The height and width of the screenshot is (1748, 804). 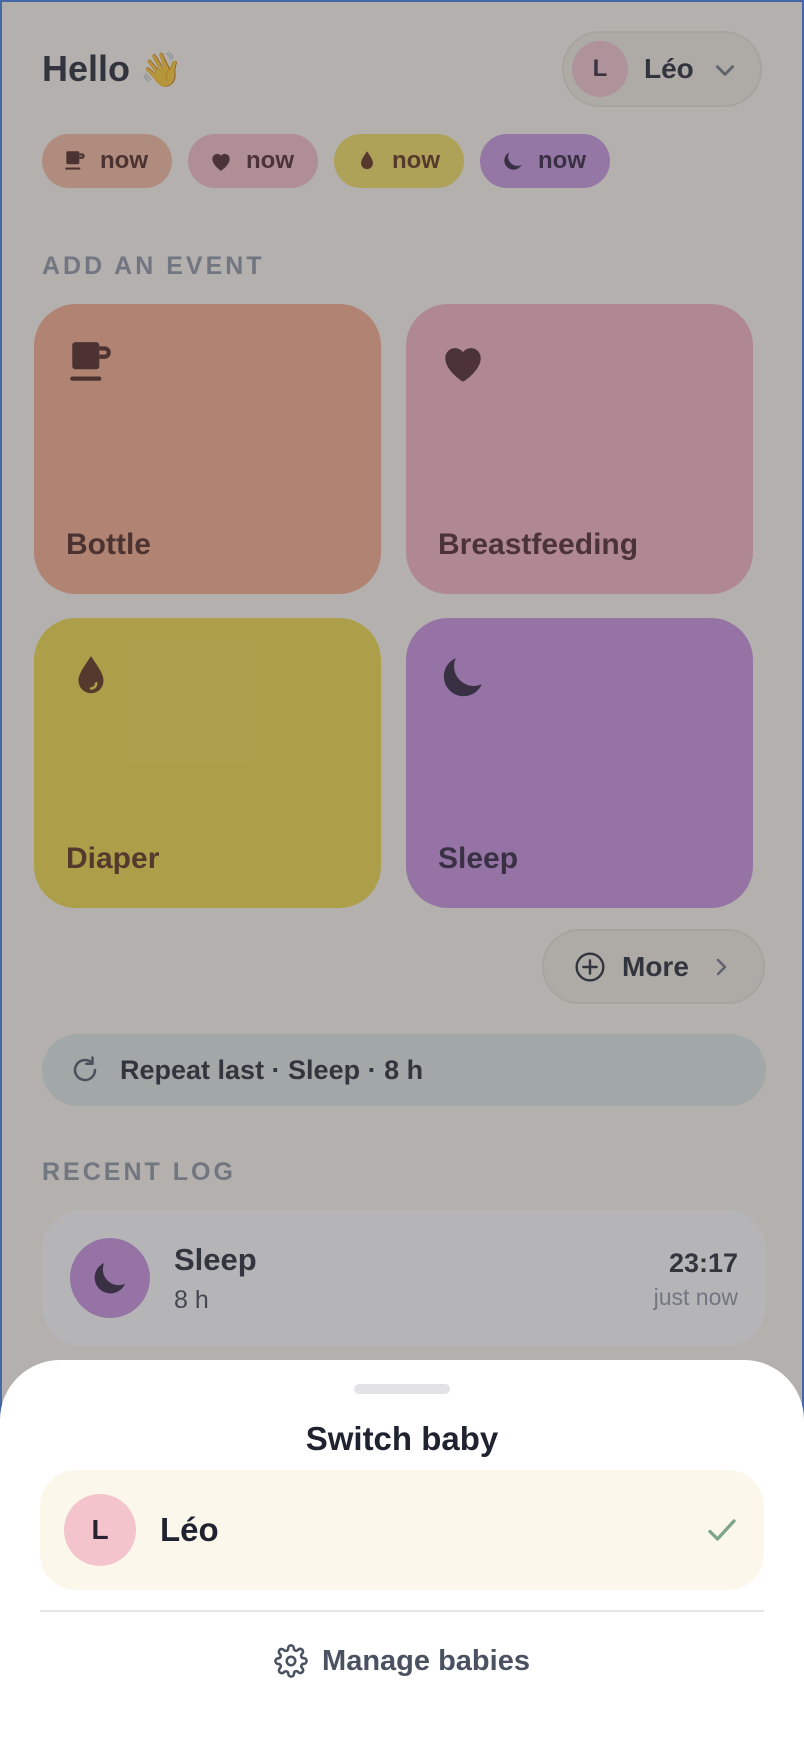 I want to click on sheet-title: Switch baby, so click(x=402, y=1438).